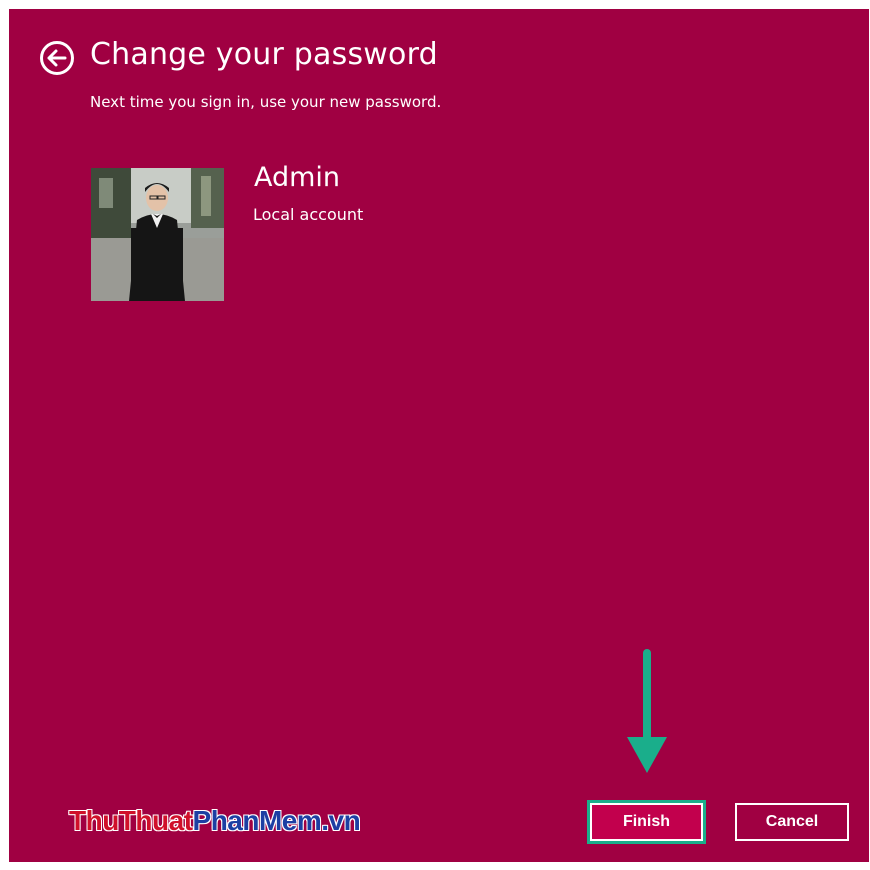  I want to click on watermark-logo: ThuThuatPhanMem.vn, so click(215, 820).